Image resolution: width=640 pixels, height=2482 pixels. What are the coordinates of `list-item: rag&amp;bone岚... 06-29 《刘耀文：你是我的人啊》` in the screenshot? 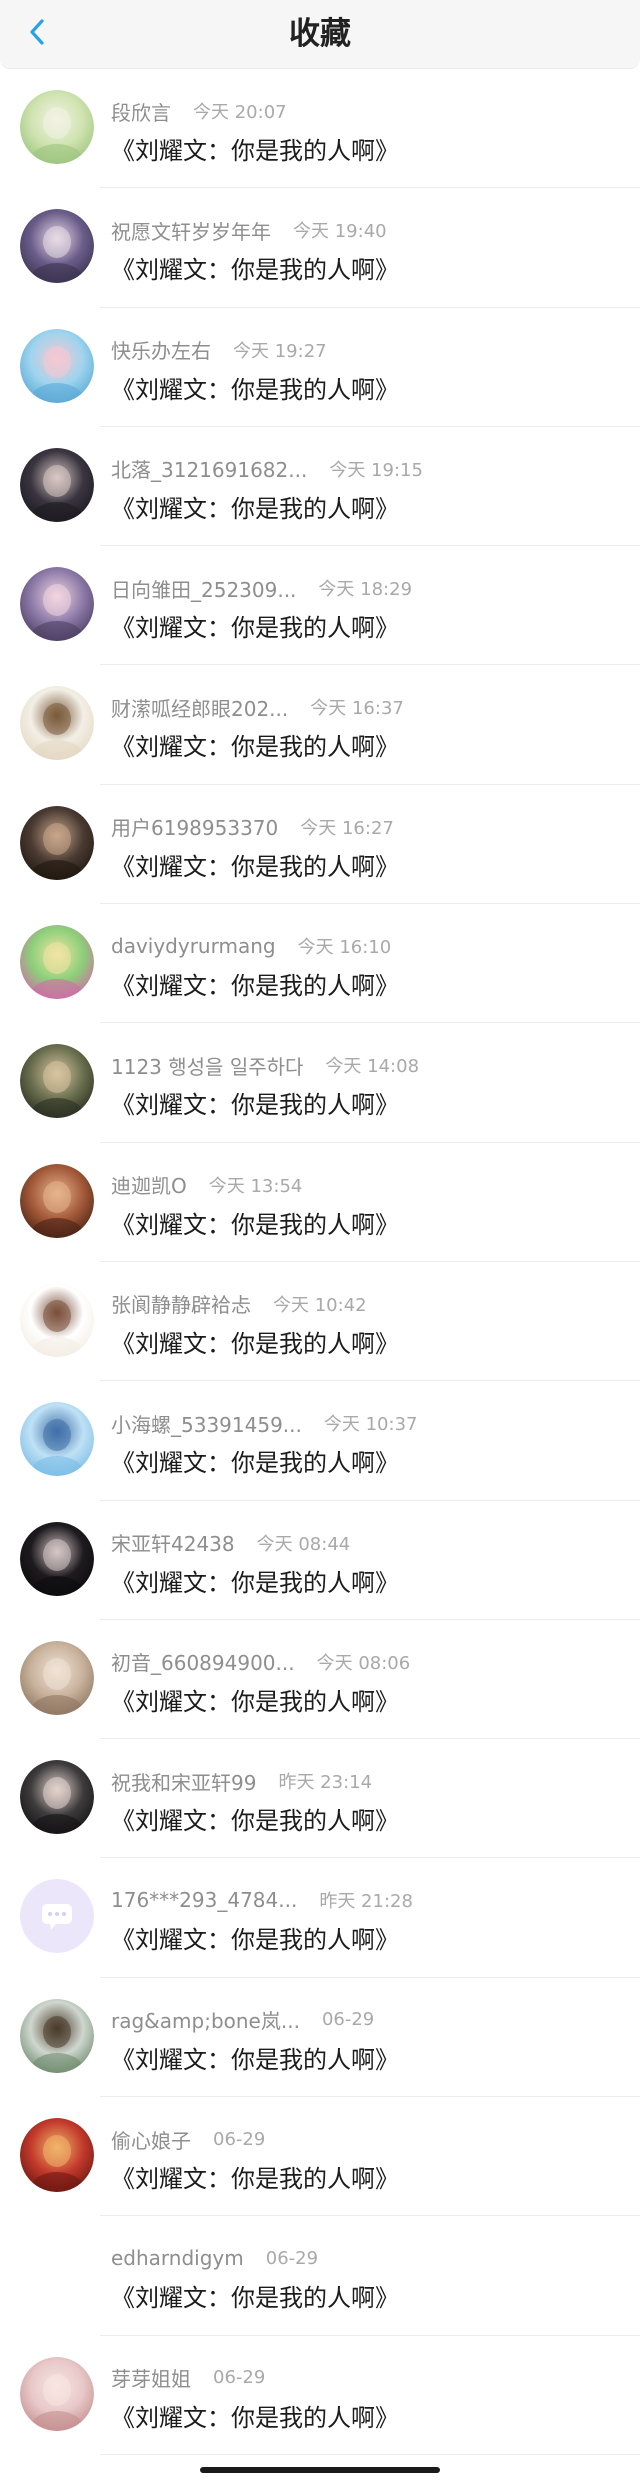 It's located at (320, 2038).